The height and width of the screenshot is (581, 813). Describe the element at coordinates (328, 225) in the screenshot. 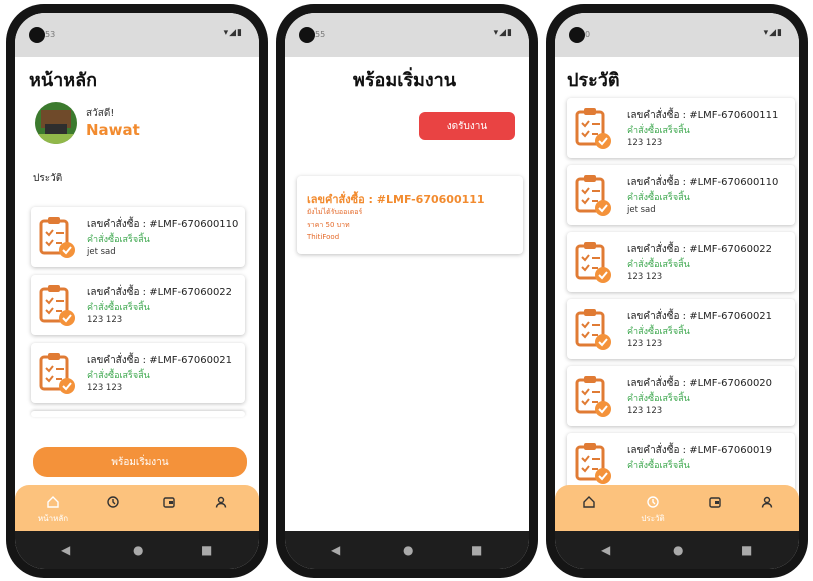

I see `job-price: ราคา 50 บาท` at that location.